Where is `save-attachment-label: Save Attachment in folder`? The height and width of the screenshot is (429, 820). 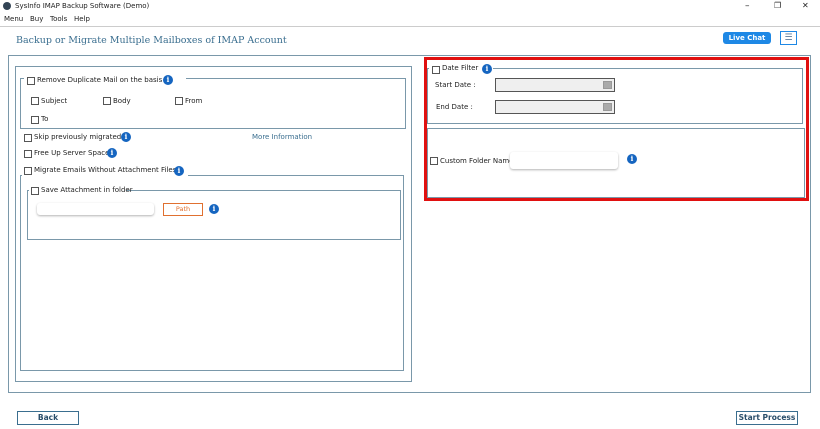
save-attachment-label: Save Attachment in folder is located at coordinates (87, 190).